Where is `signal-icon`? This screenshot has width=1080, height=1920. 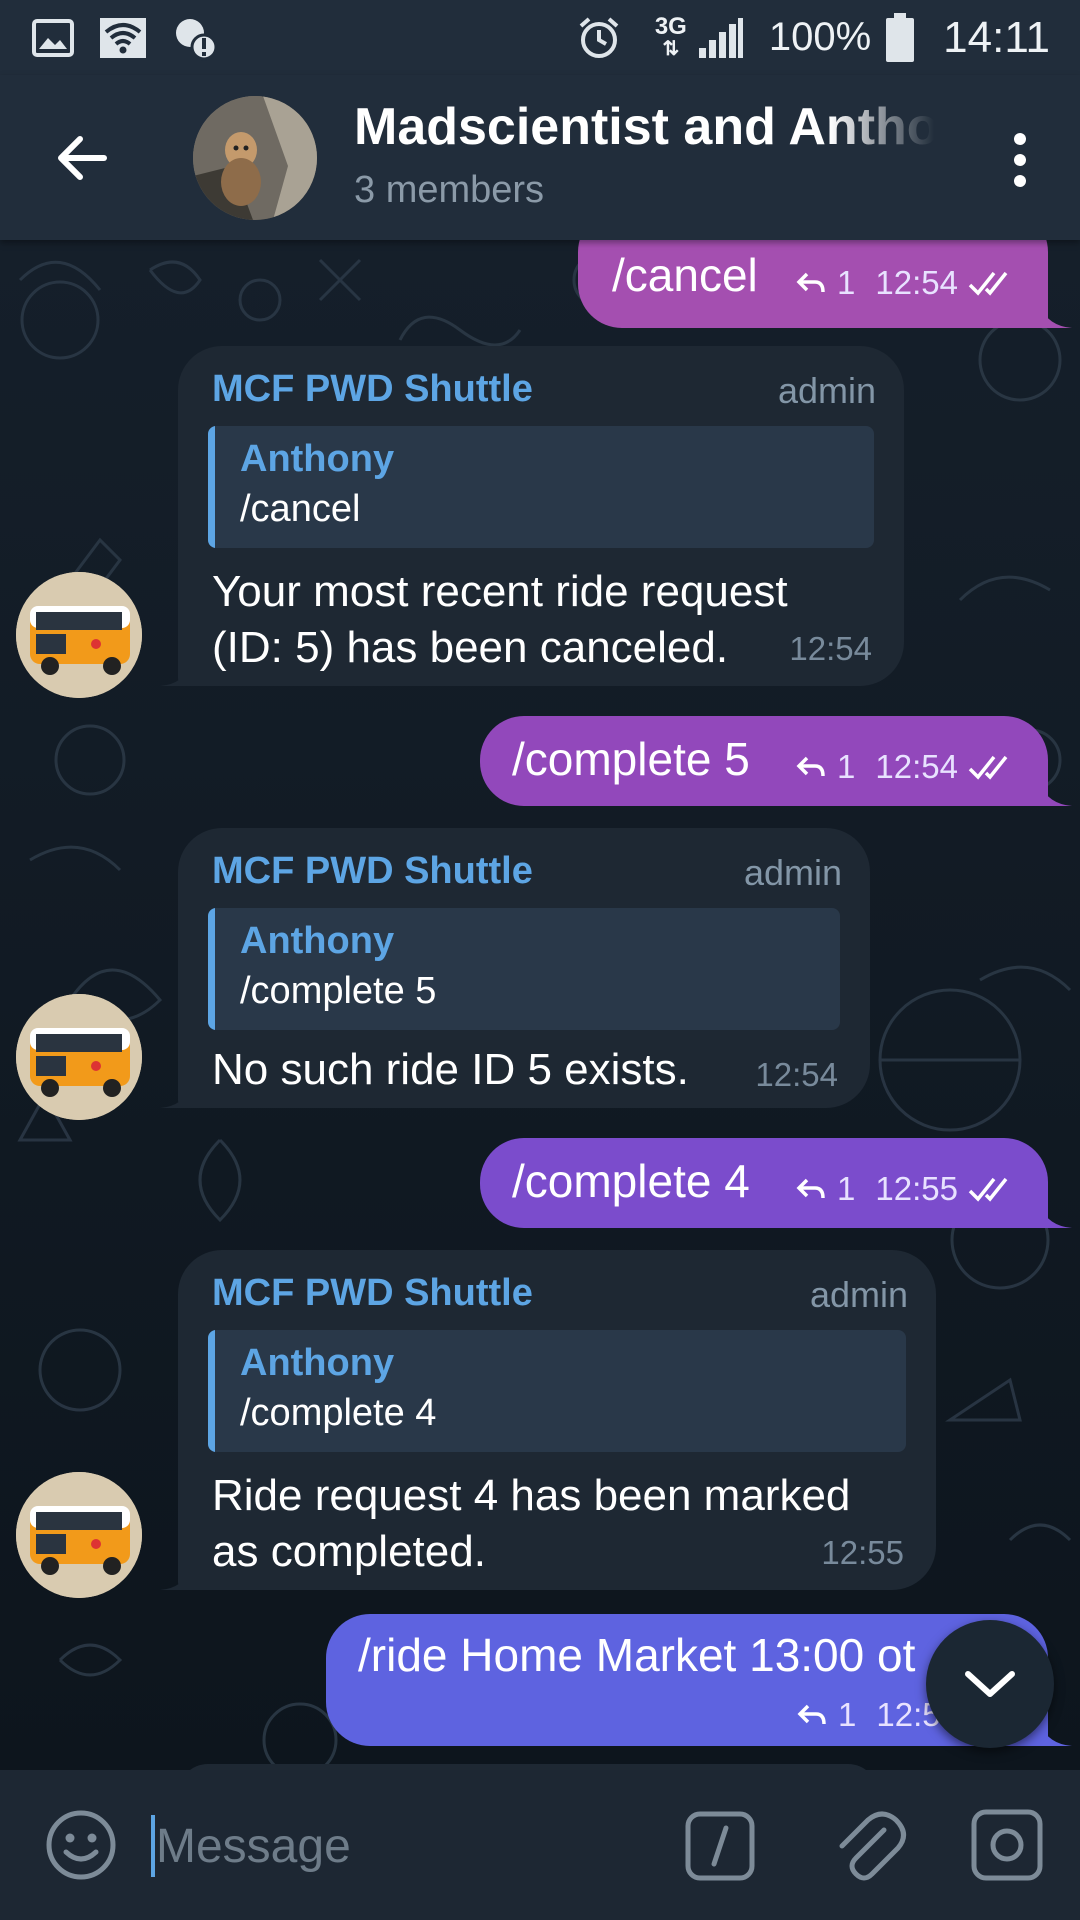 signal-icon is located at coordinates (721, 38).